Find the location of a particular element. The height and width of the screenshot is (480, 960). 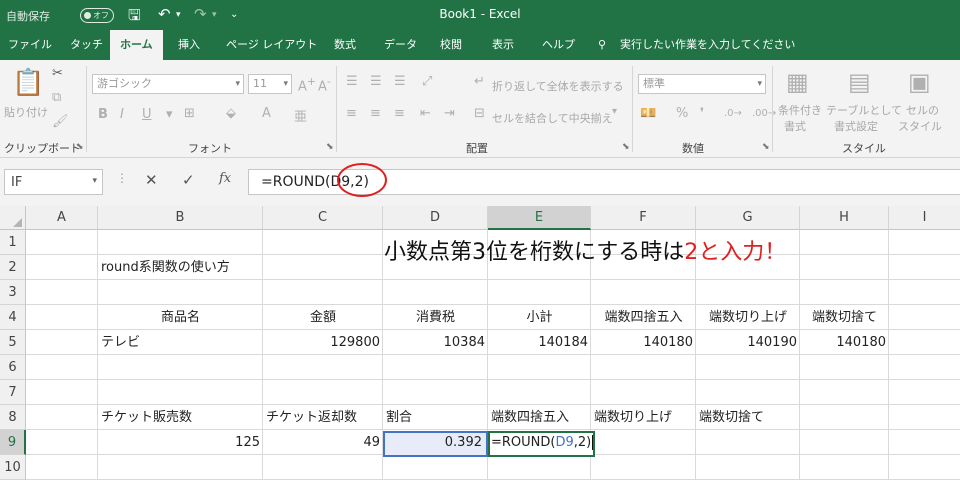

cell-b5: テレビ is located at coordinates (180, 342).